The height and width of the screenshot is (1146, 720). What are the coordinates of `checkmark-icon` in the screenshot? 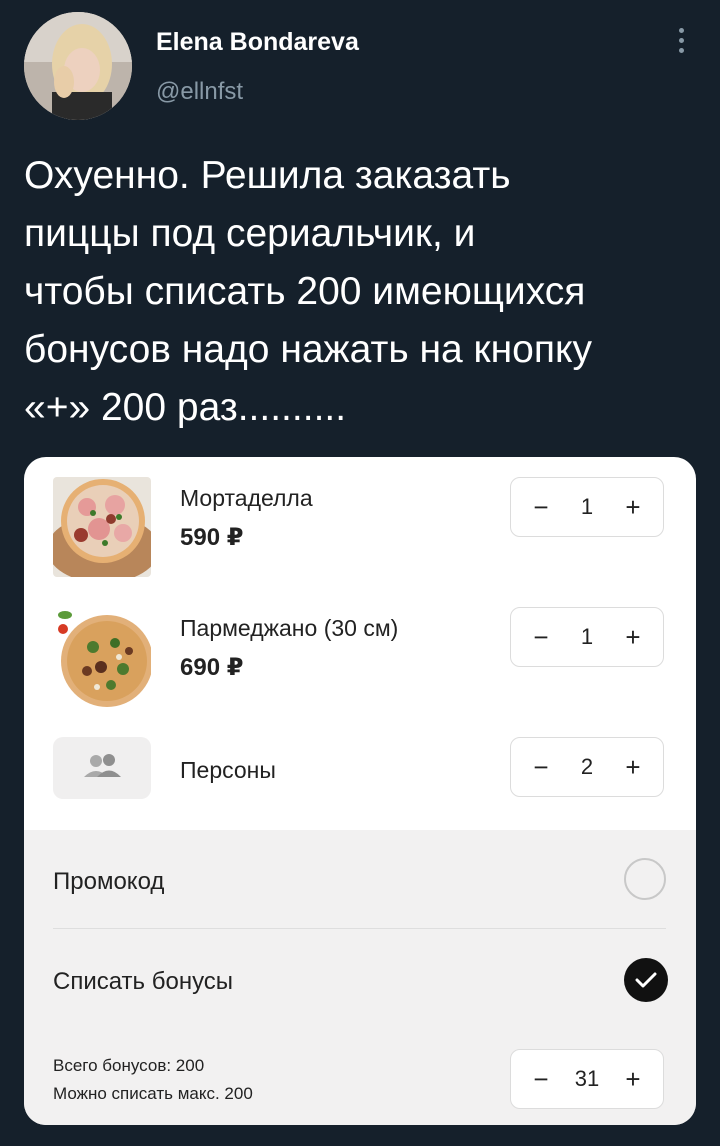 It's located at (646, 980).